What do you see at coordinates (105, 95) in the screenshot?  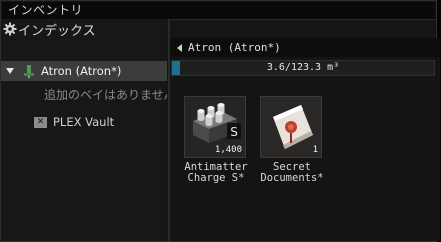 I see `no-extra-bays-note: 追加のベイはありません` at bounding box center [105, 95].